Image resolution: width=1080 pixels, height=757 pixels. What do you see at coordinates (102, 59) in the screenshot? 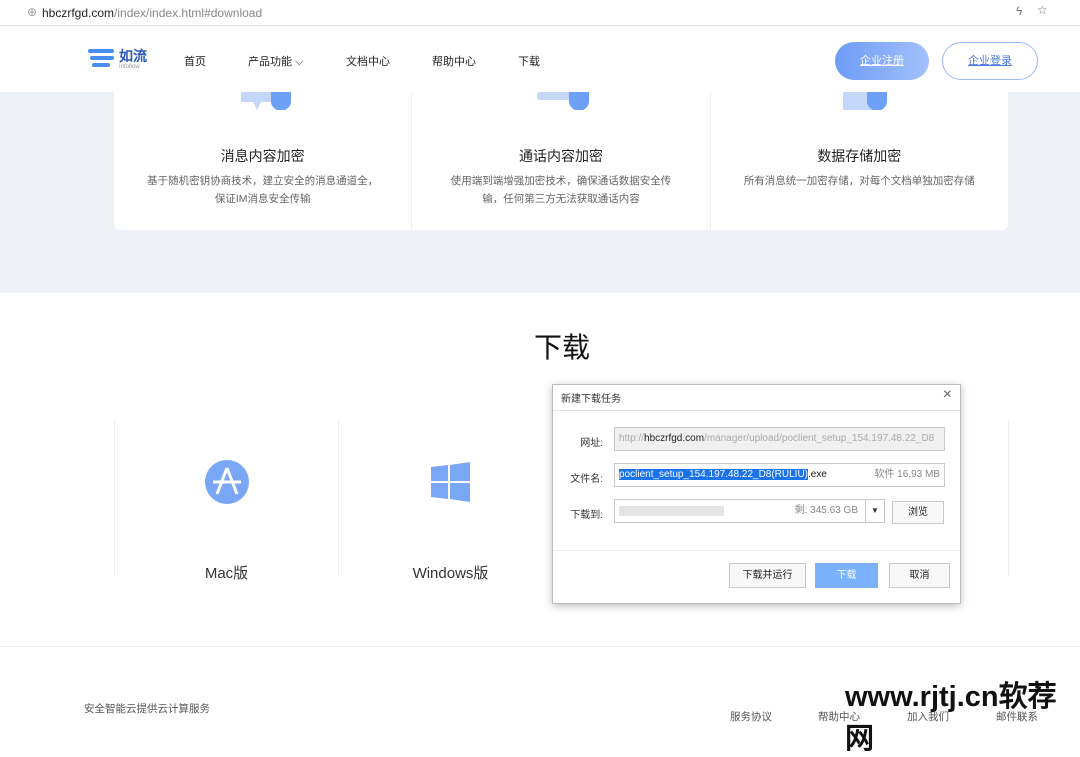
I see `logo-icon` at bounding box center [102, 59].